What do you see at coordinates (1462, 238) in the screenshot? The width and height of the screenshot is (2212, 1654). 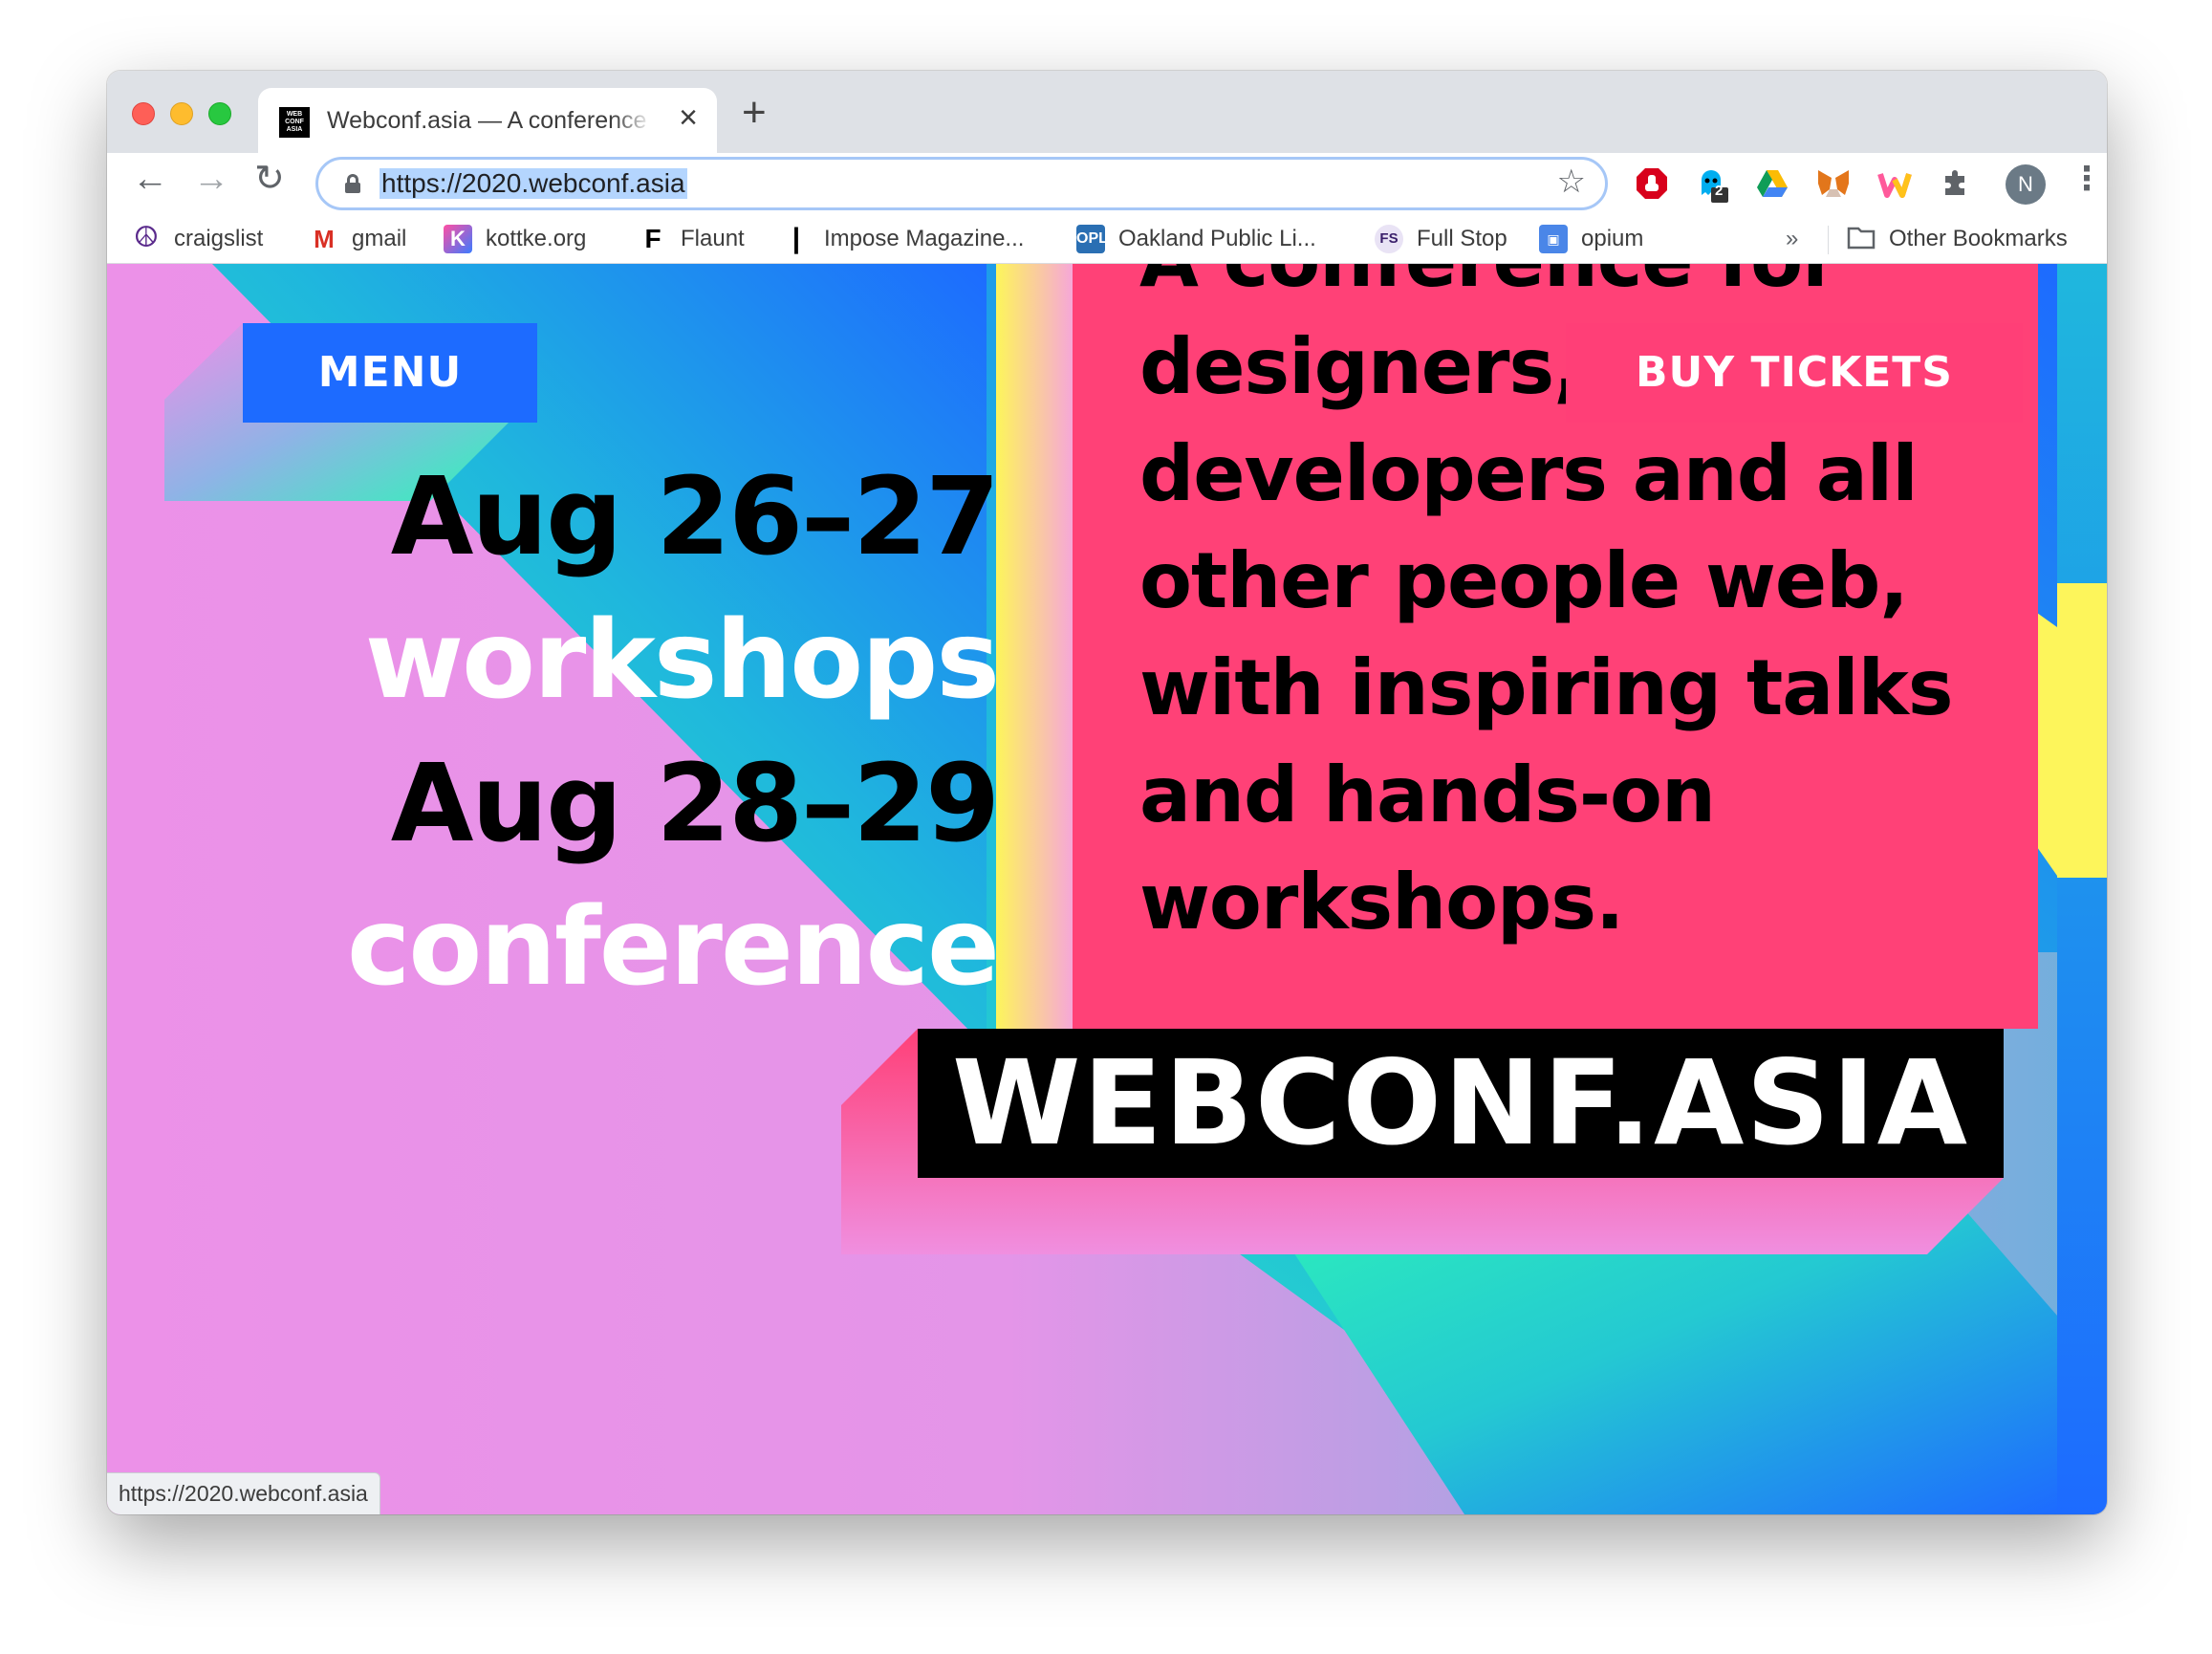 I see `bookmark-label: Full Stop` at bounding box center [1462, 238].